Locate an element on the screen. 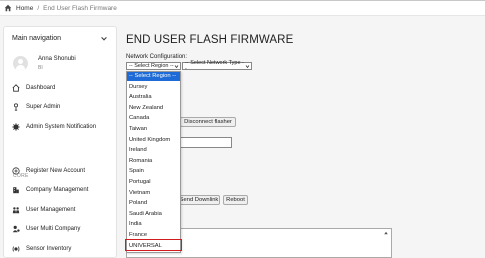 The image size is (485, 258). region-option: Romania is located at coordinates (153, 161).